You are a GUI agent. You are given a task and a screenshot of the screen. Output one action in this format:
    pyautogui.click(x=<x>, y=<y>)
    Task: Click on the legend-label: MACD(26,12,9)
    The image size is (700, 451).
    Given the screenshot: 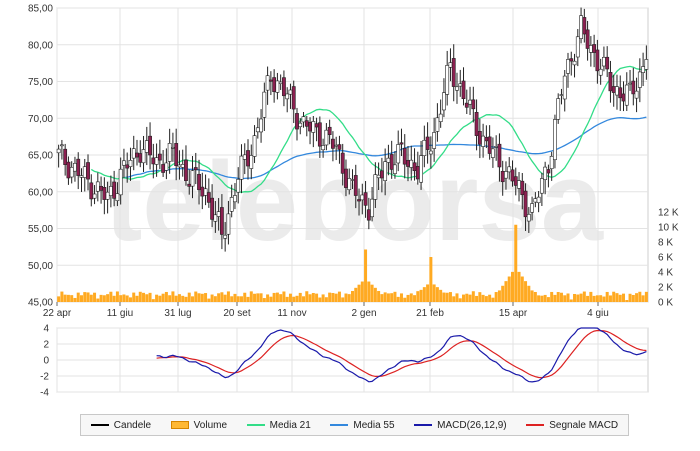 What is the action you would take?
    pyautogui.click(x=472, y=425)
    